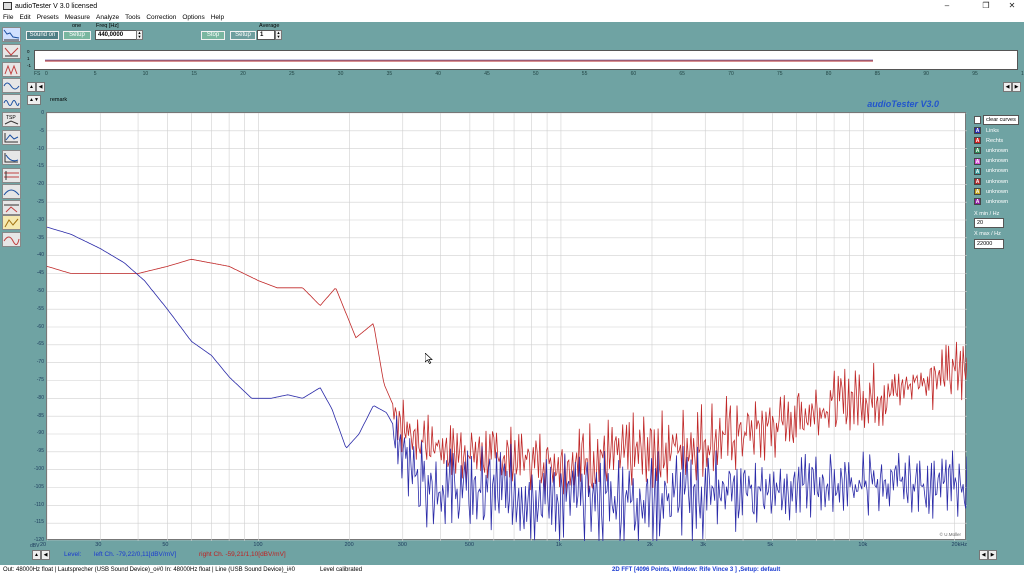  What do you see at coordinates (1016, 87) in the screenshot?
I see `time-scroll-right: ▶` at bounding box center [1016, 87].